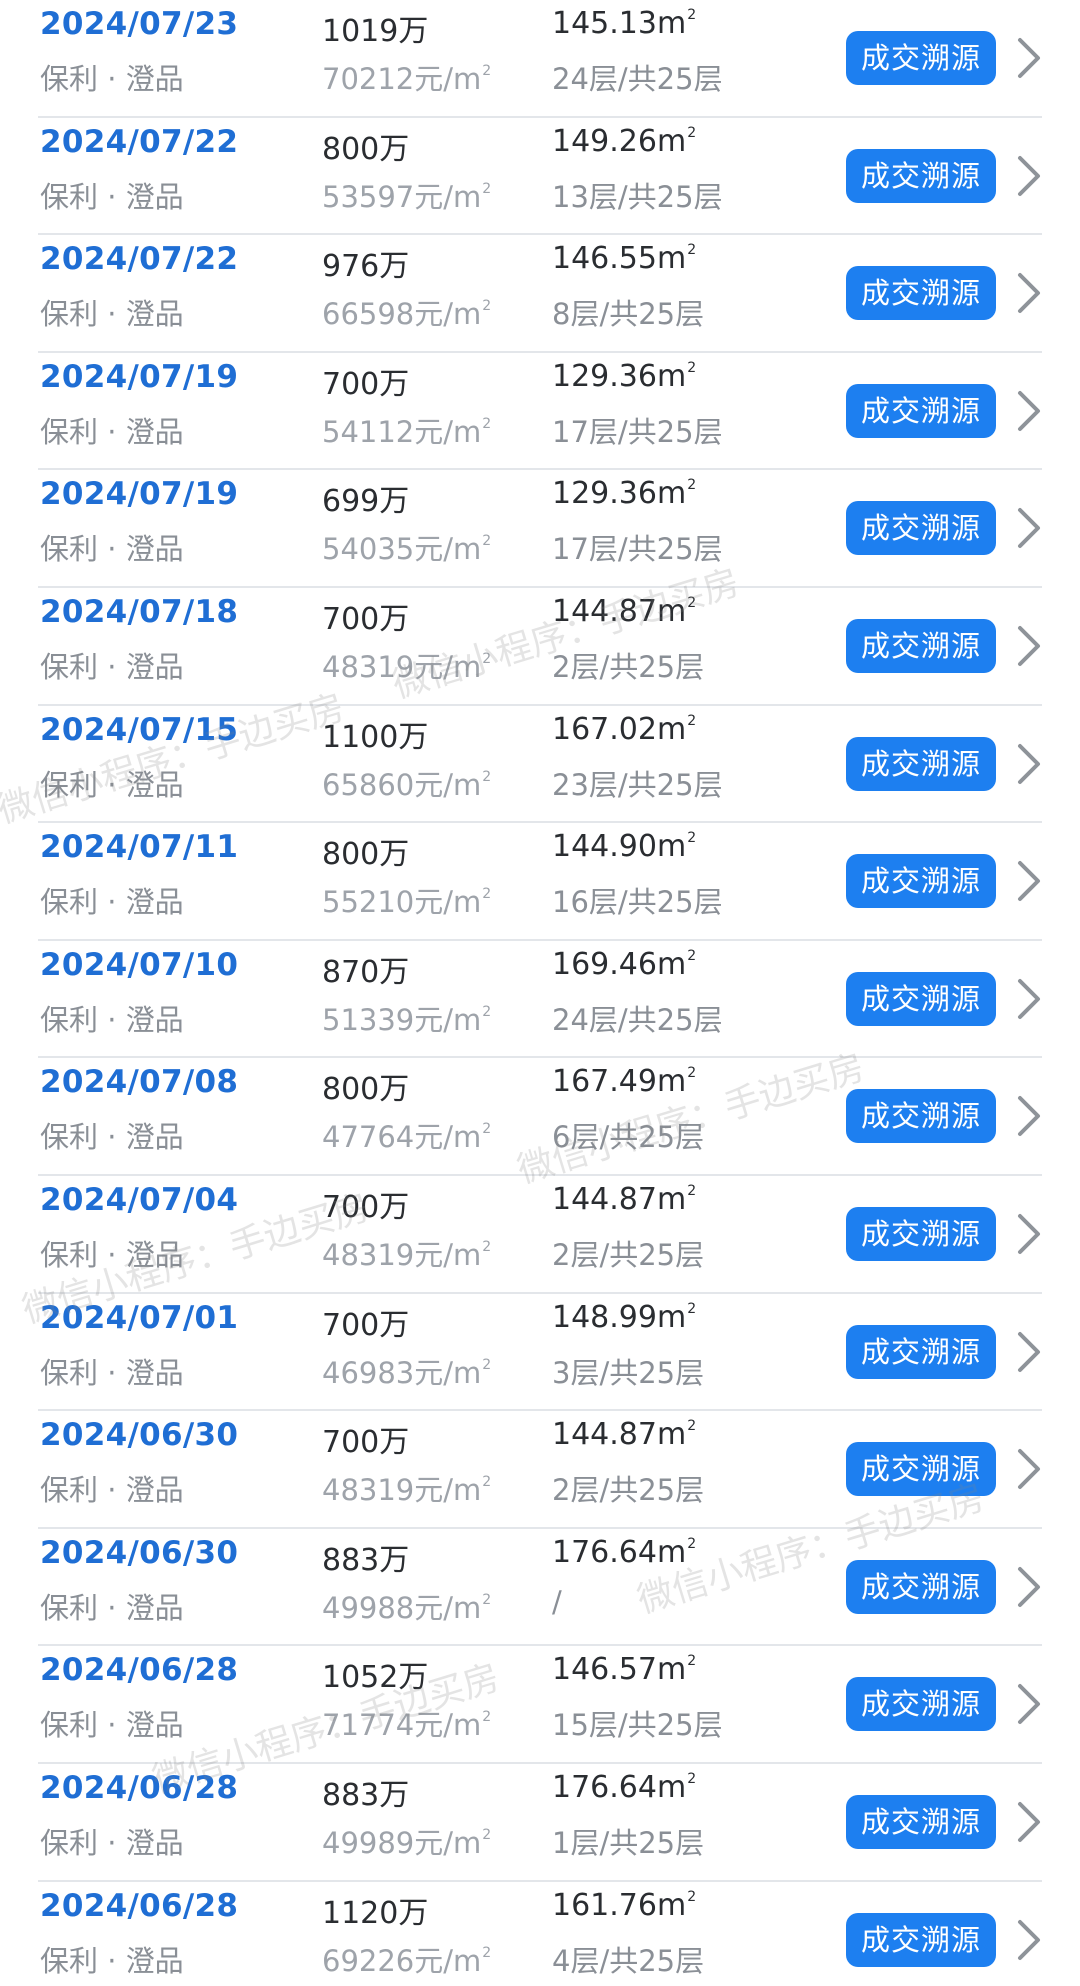  What do you see at coordinates (628, 1960) in the screenshot?
I see `floor-info: 4层/共25层` at bounding box center [628, 1960].